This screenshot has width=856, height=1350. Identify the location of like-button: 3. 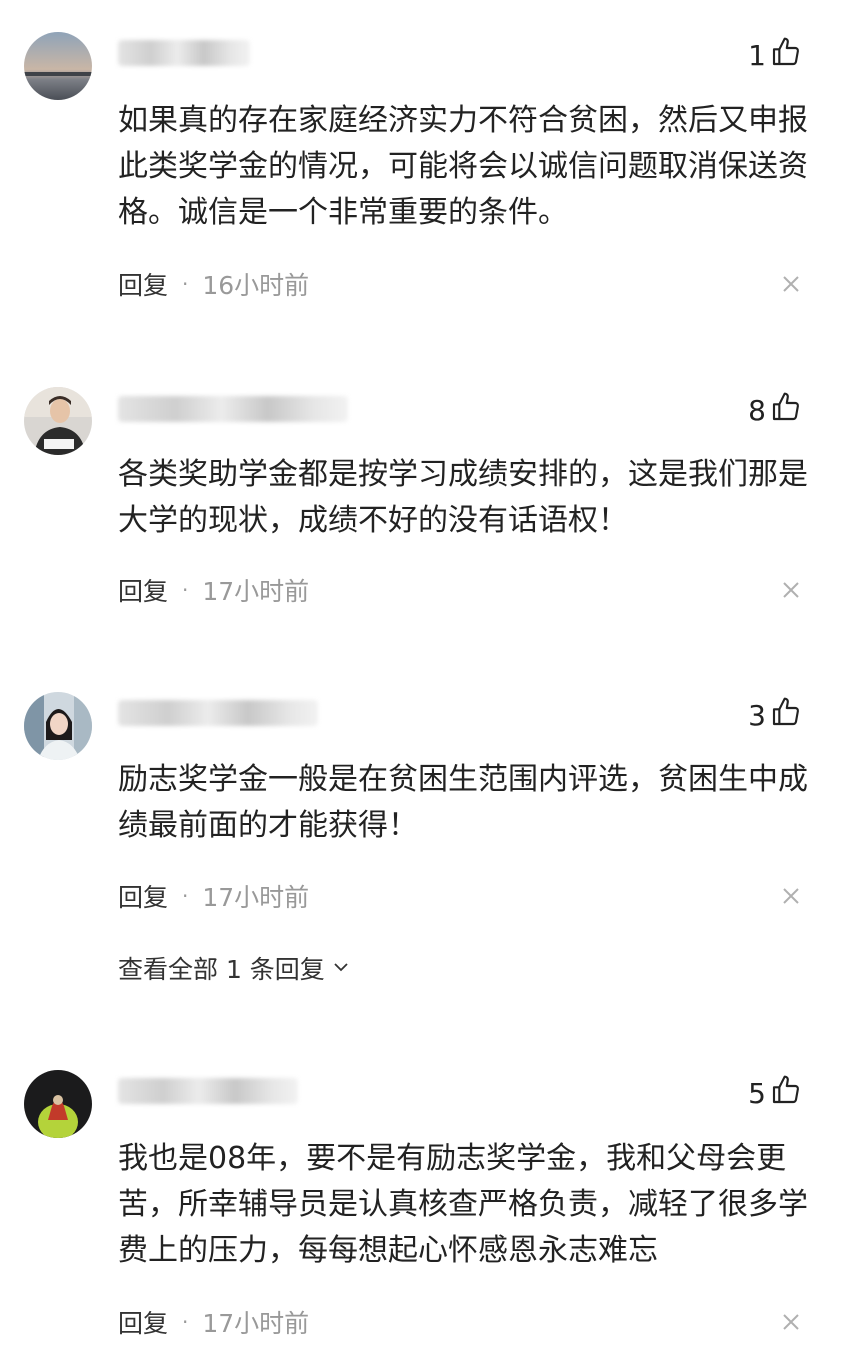
(775, 715).